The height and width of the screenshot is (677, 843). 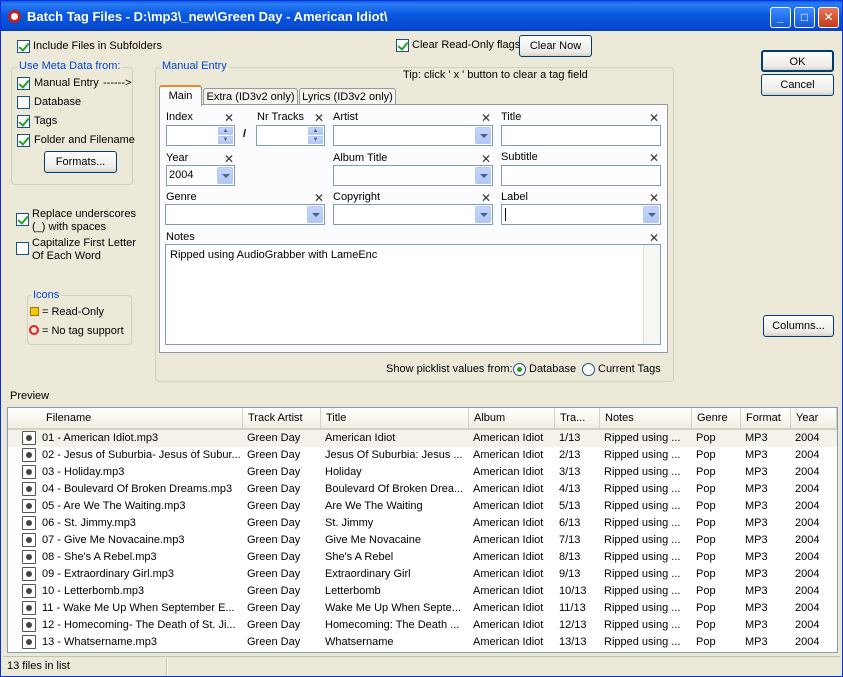 I want to click on table-cell: Letterbomb, so click(x=353, y=591).